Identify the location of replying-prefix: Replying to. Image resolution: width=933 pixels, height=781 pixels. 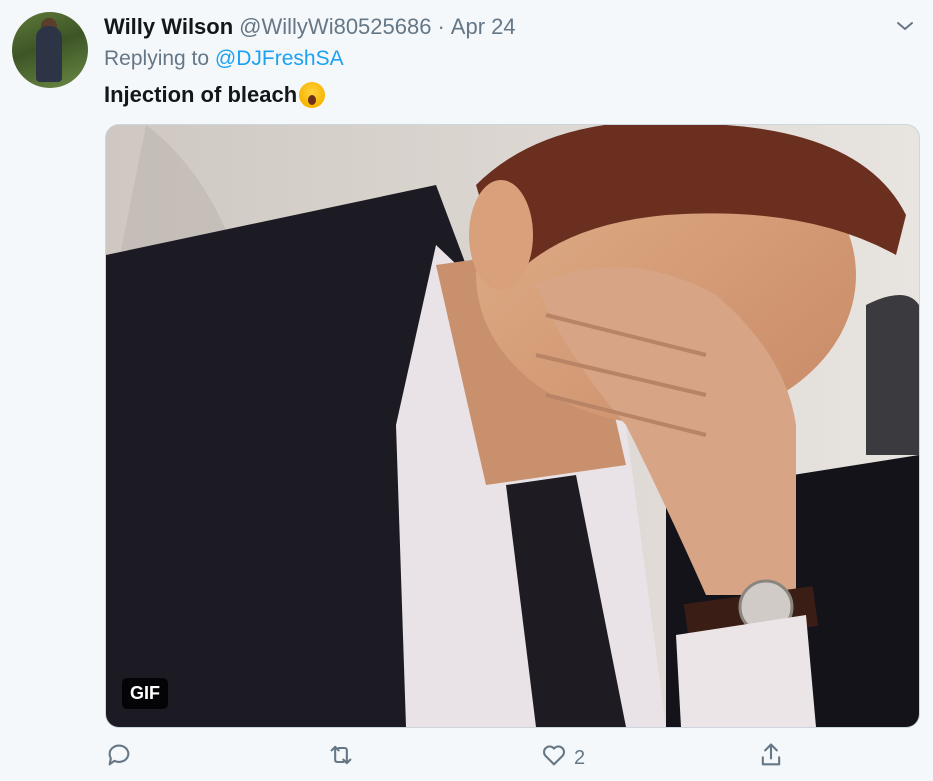
(159, 58).